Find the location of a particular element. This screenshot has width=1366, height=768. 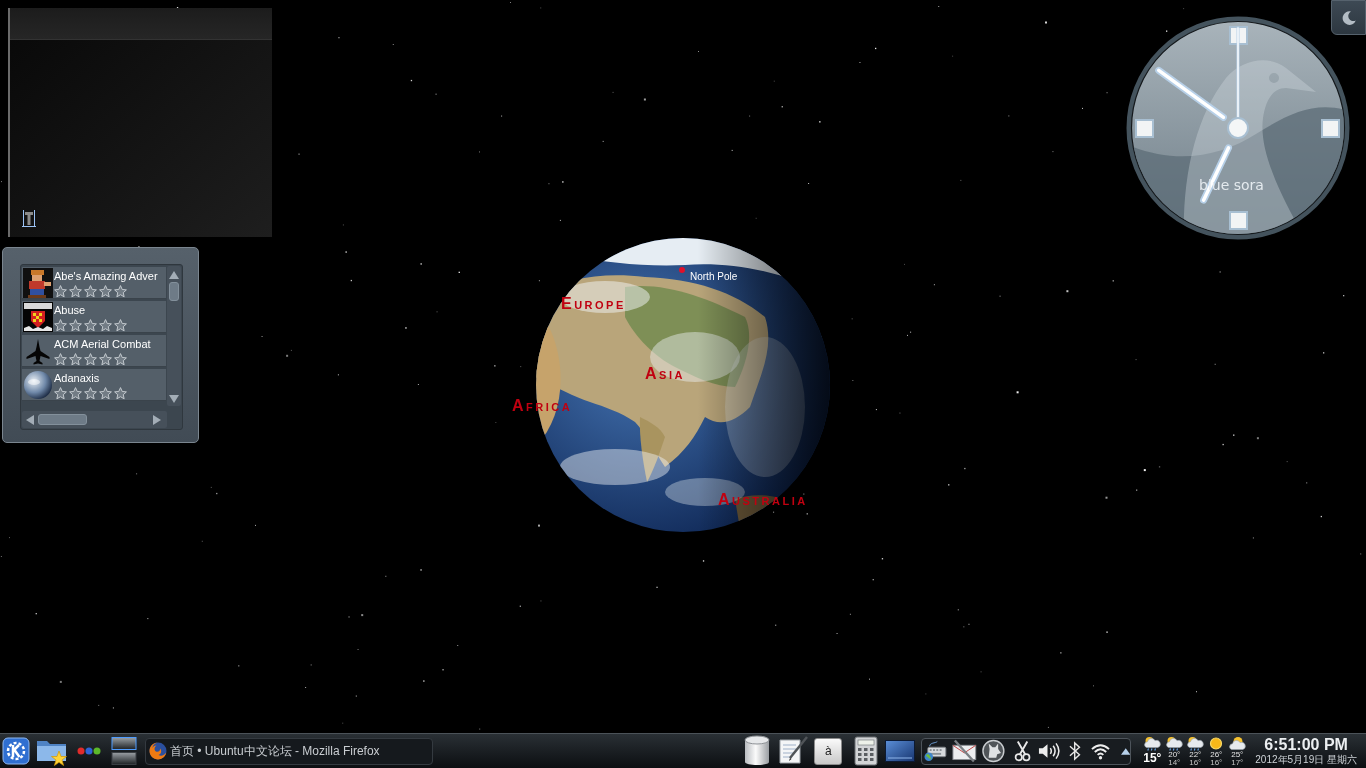

region-label: ASIA is located at coordinates (665, 374).